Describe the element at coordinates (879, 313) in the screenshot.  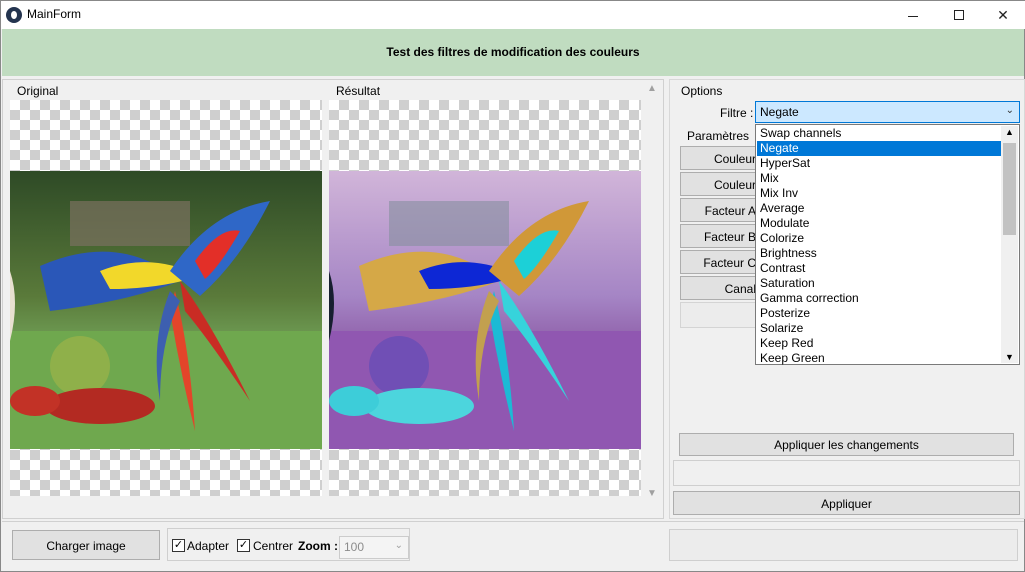
I see `filter-option: Posterize` at that location.